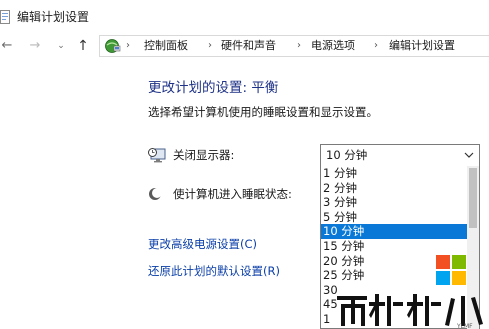 This screenshot has width=489, height=329. What do you see at coordinates (7, 46) in the screenshot?
I see `back-button: ←` at bounding box center [7, 46].